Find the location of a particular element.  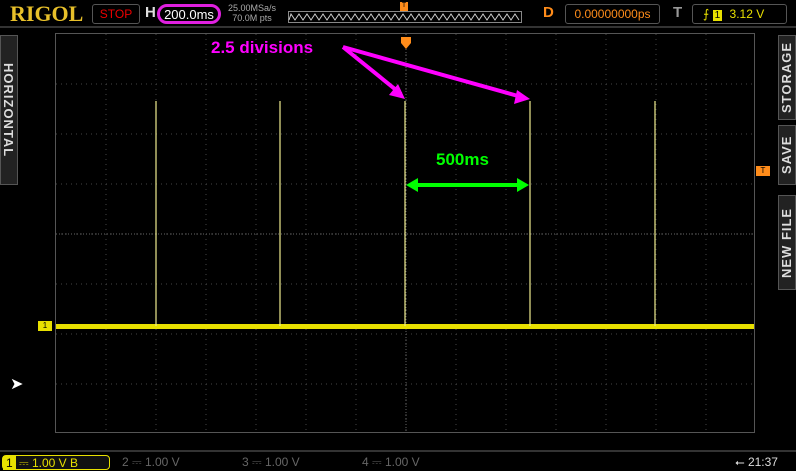

waveform-overview is located at coordinates (405, 17).